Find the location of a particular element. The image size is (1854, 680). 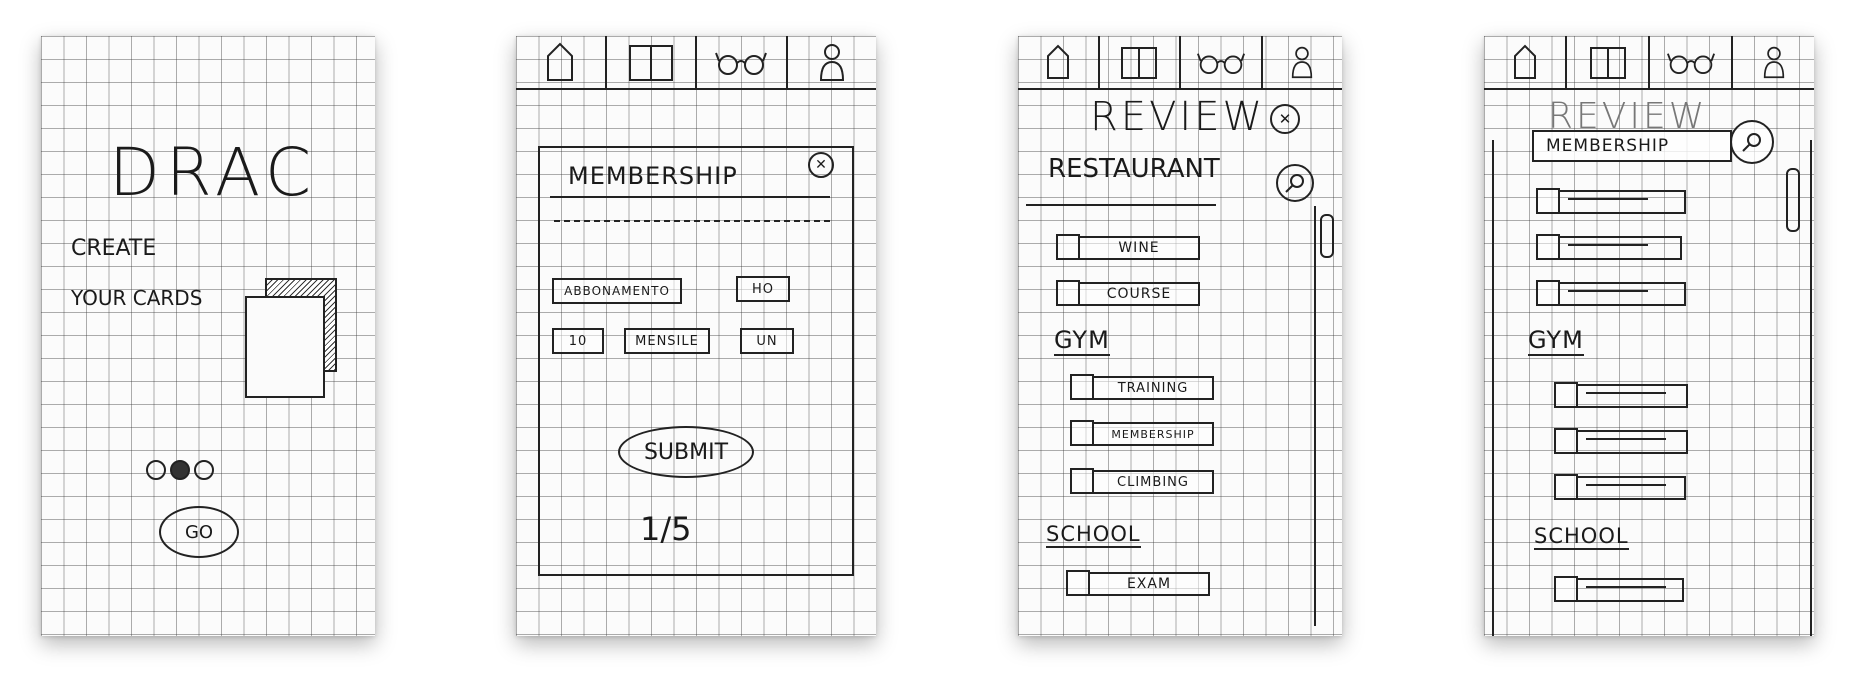

title-divider is located at coordinates (690, 197).